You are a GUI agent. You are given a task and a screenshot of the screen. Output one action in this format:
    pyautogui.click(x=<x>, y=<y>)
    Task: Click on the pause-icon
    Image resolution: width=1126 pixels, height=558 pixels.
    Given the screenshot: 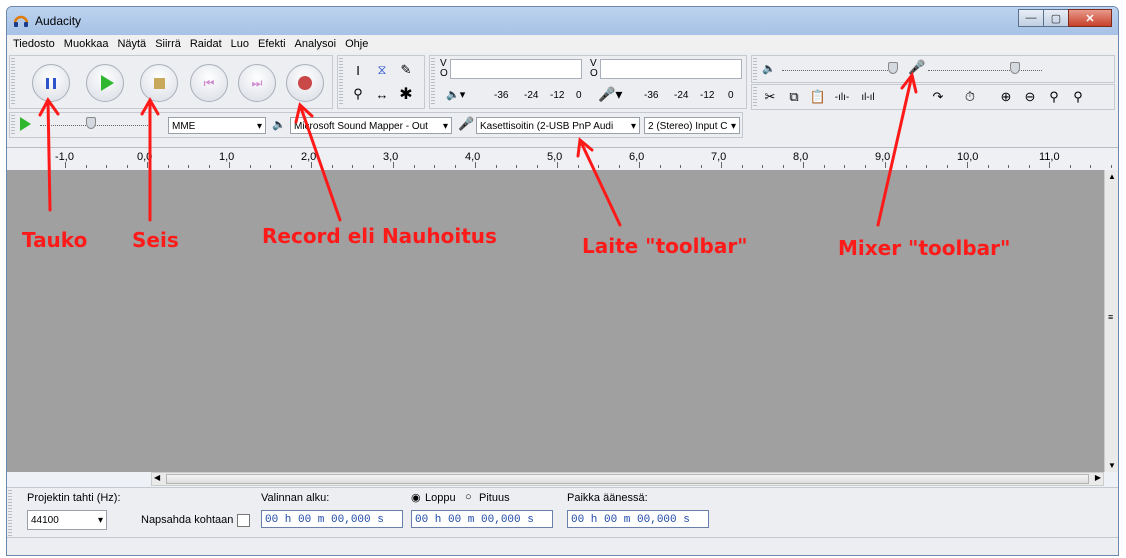 What is the action you would take?
    pyautogui.click(x=51, y=83)
    